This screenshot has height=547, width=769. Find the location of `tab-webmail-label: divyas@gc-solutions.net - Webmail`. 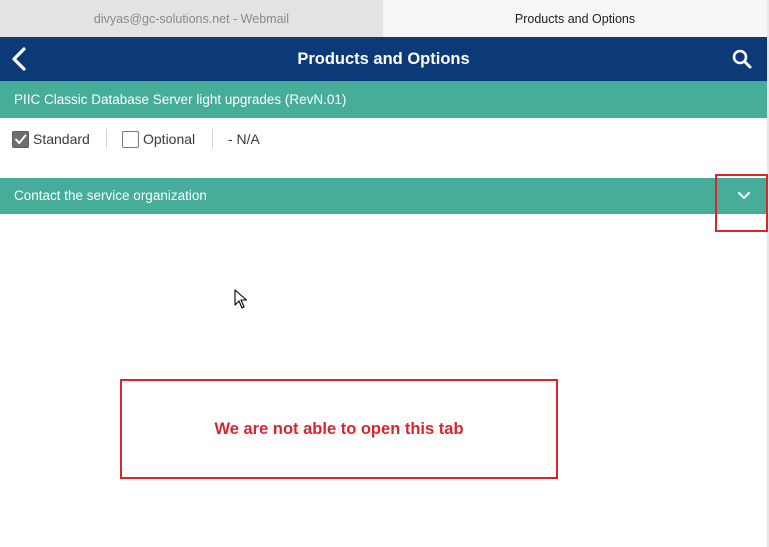

tab-webmail-label: divyas@gc-solutions.net - Webmail is located at coordinates (191, 18).